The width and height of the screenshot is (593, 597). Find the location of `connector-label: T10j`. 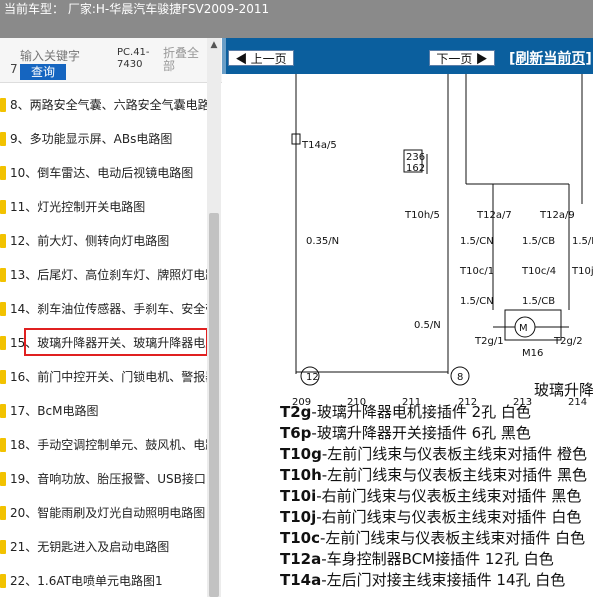

connector-label: T10j is located at coordinates (582, 271).